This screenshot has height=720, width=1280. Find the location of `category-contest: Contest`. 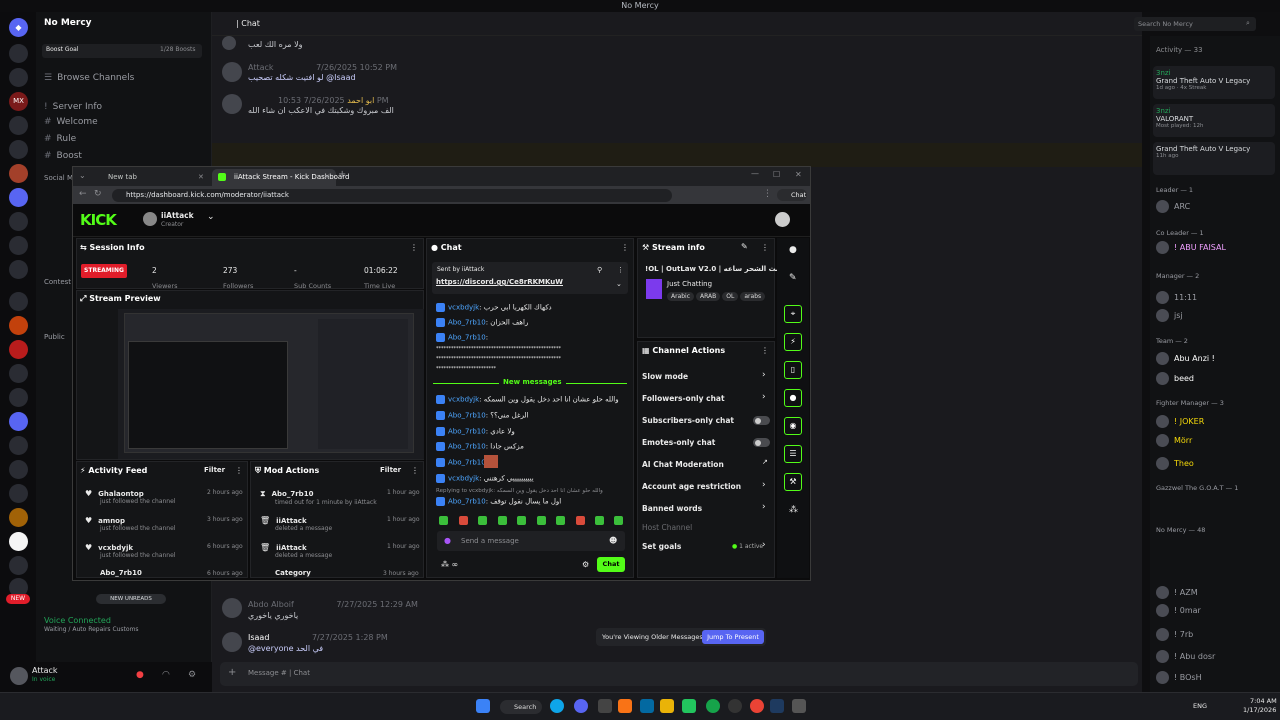

category-contest: Contest is located at coordinates (57, 282).